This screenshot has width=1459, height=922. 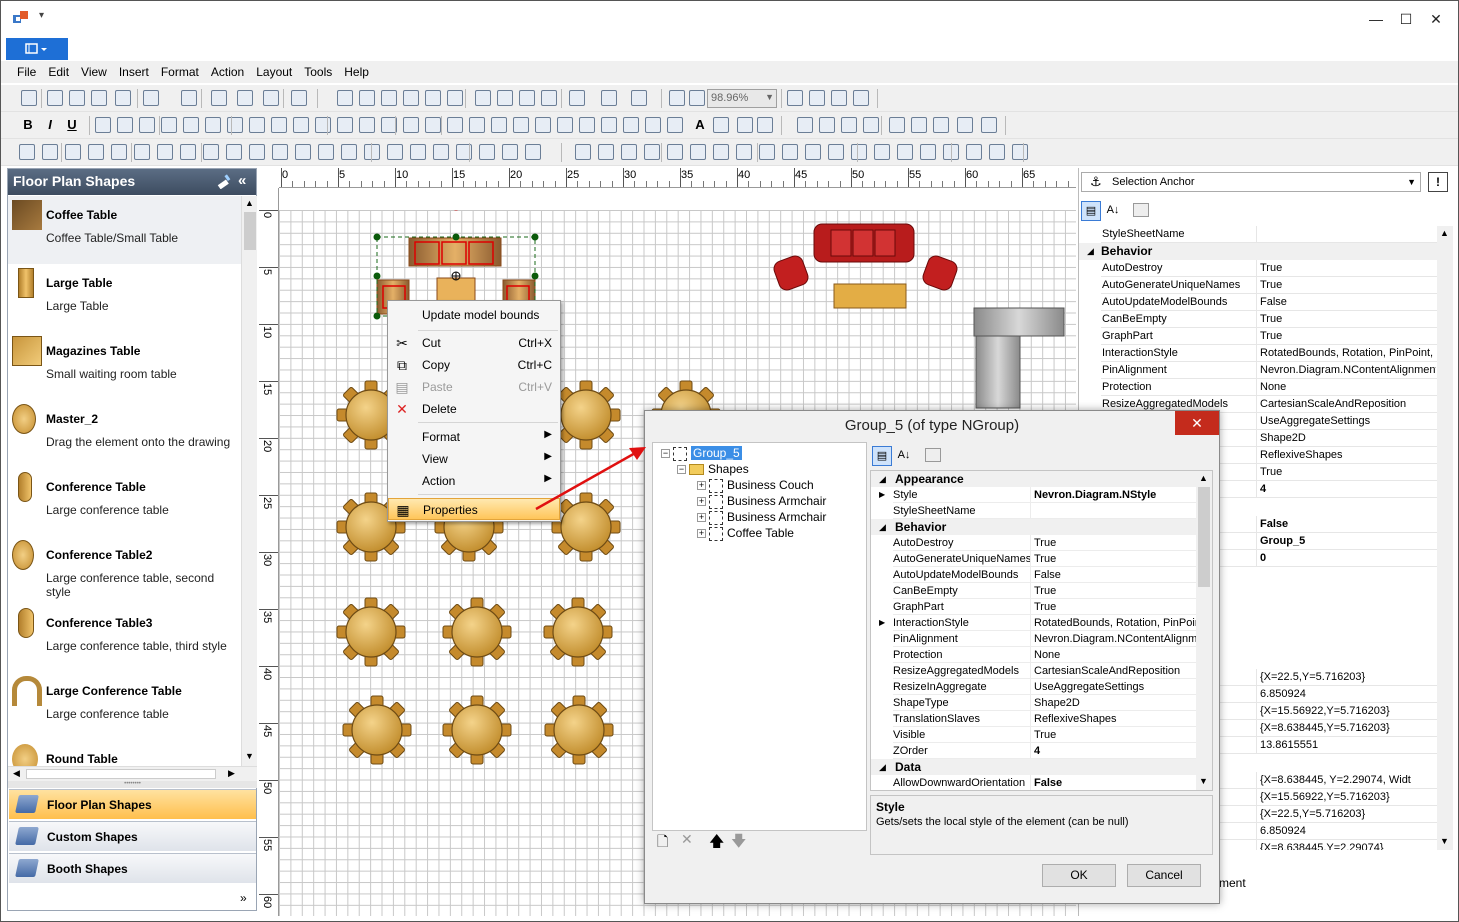 I want to click on property-row: ZOrder 4, so click(x=1044, y=751).